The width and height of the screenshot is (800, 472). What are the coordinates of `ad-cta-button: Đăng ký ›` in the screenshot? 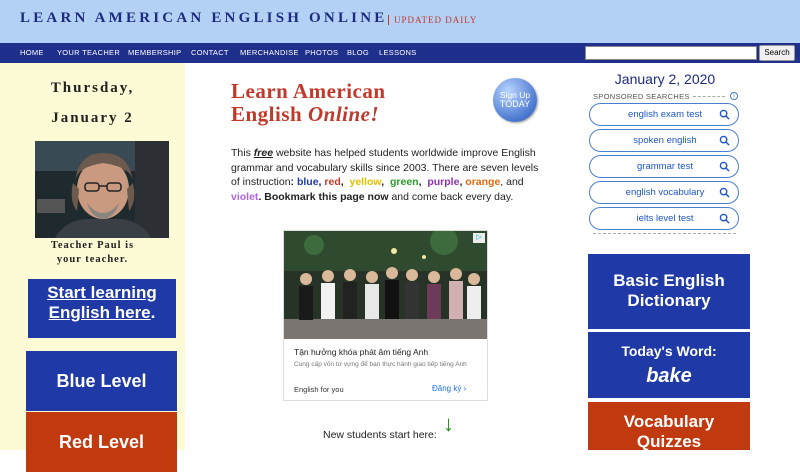 It's located at (449, 388).